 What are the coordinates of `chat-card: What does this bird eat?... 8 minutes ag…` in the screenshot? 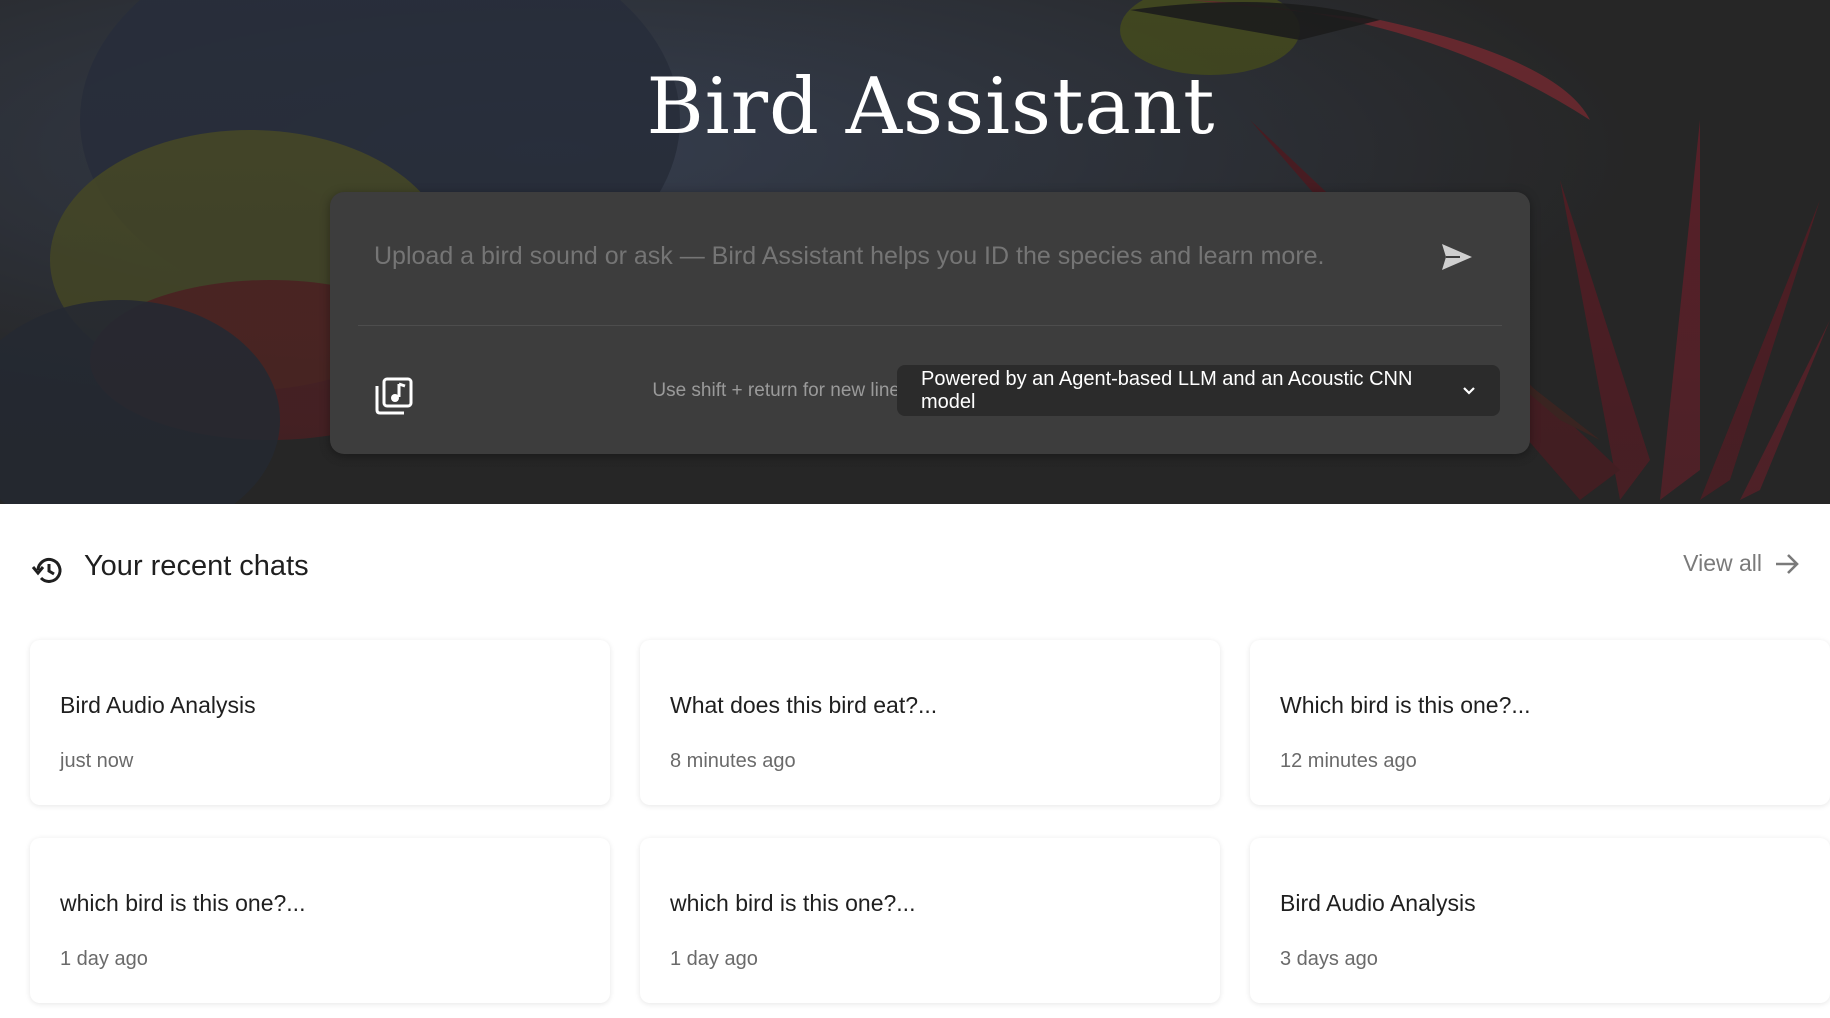 It's located at (930, 722).